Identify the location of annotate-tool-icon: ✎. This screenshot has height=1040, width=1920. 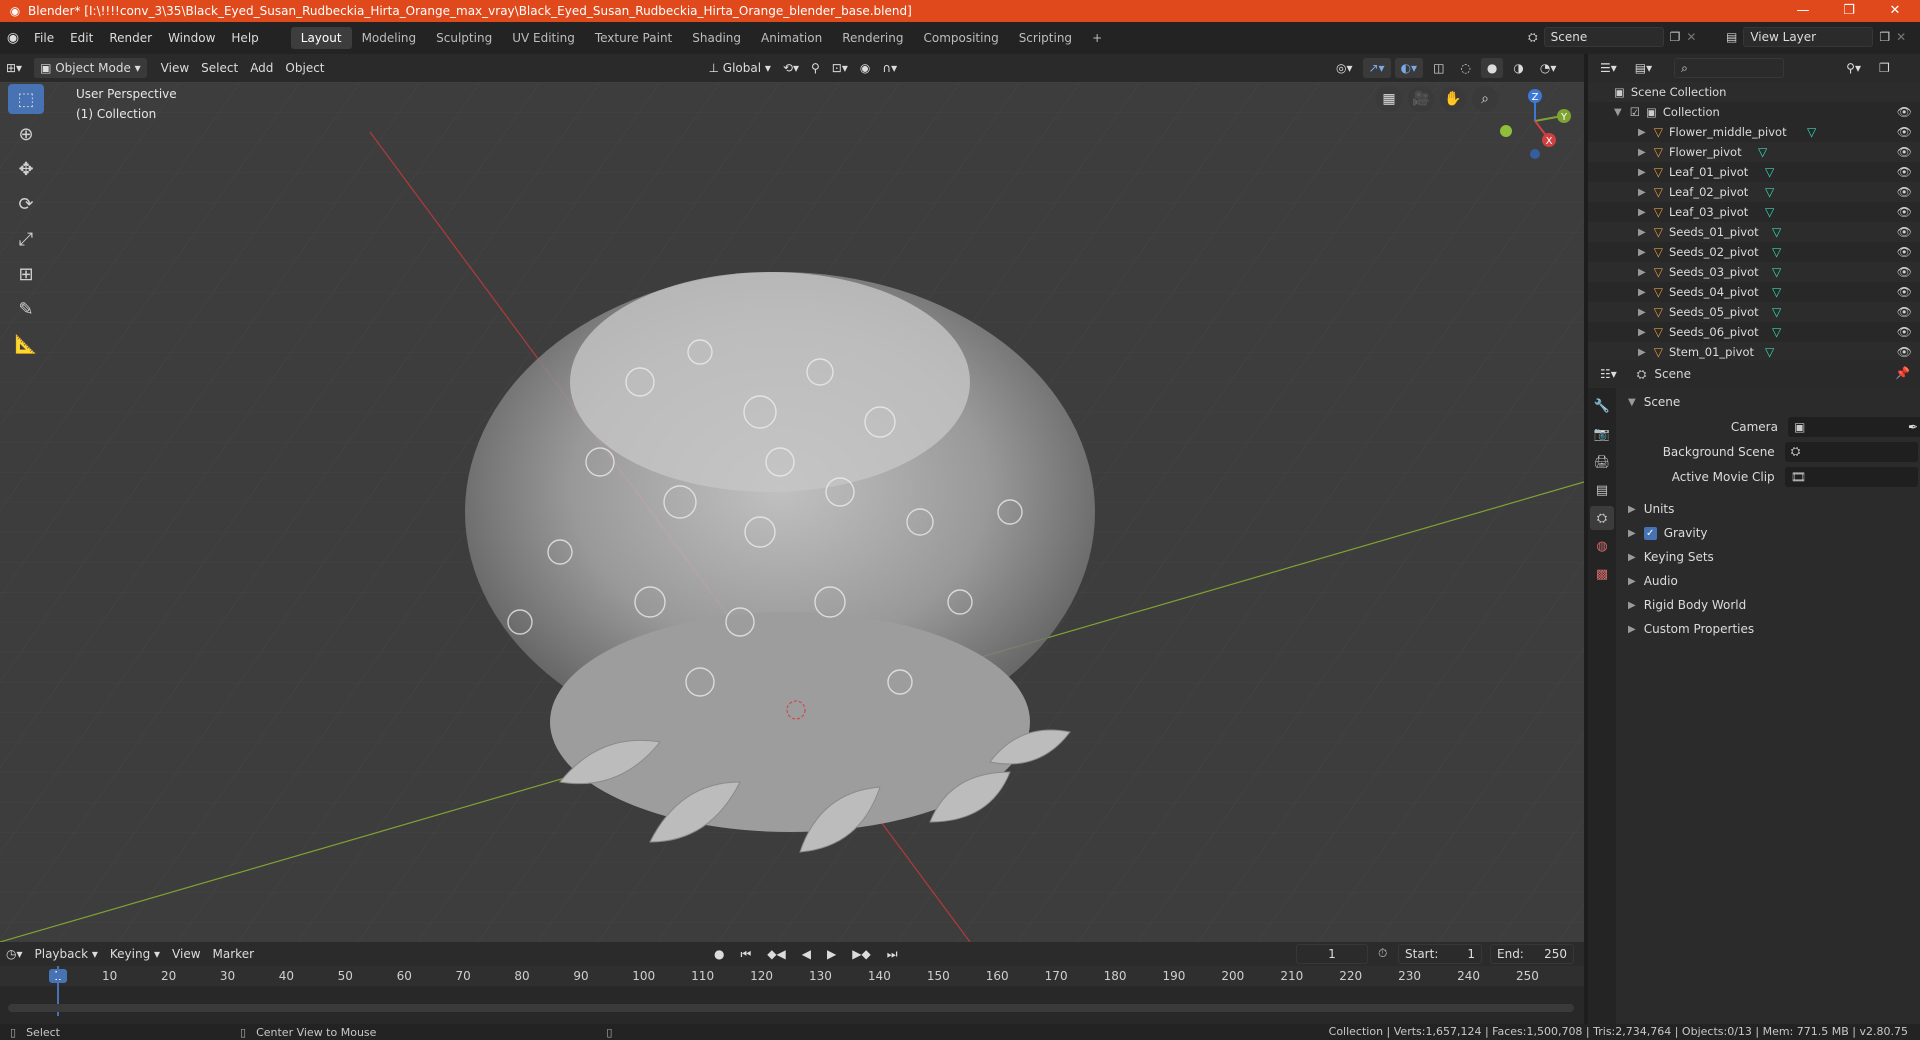
(26, 309).